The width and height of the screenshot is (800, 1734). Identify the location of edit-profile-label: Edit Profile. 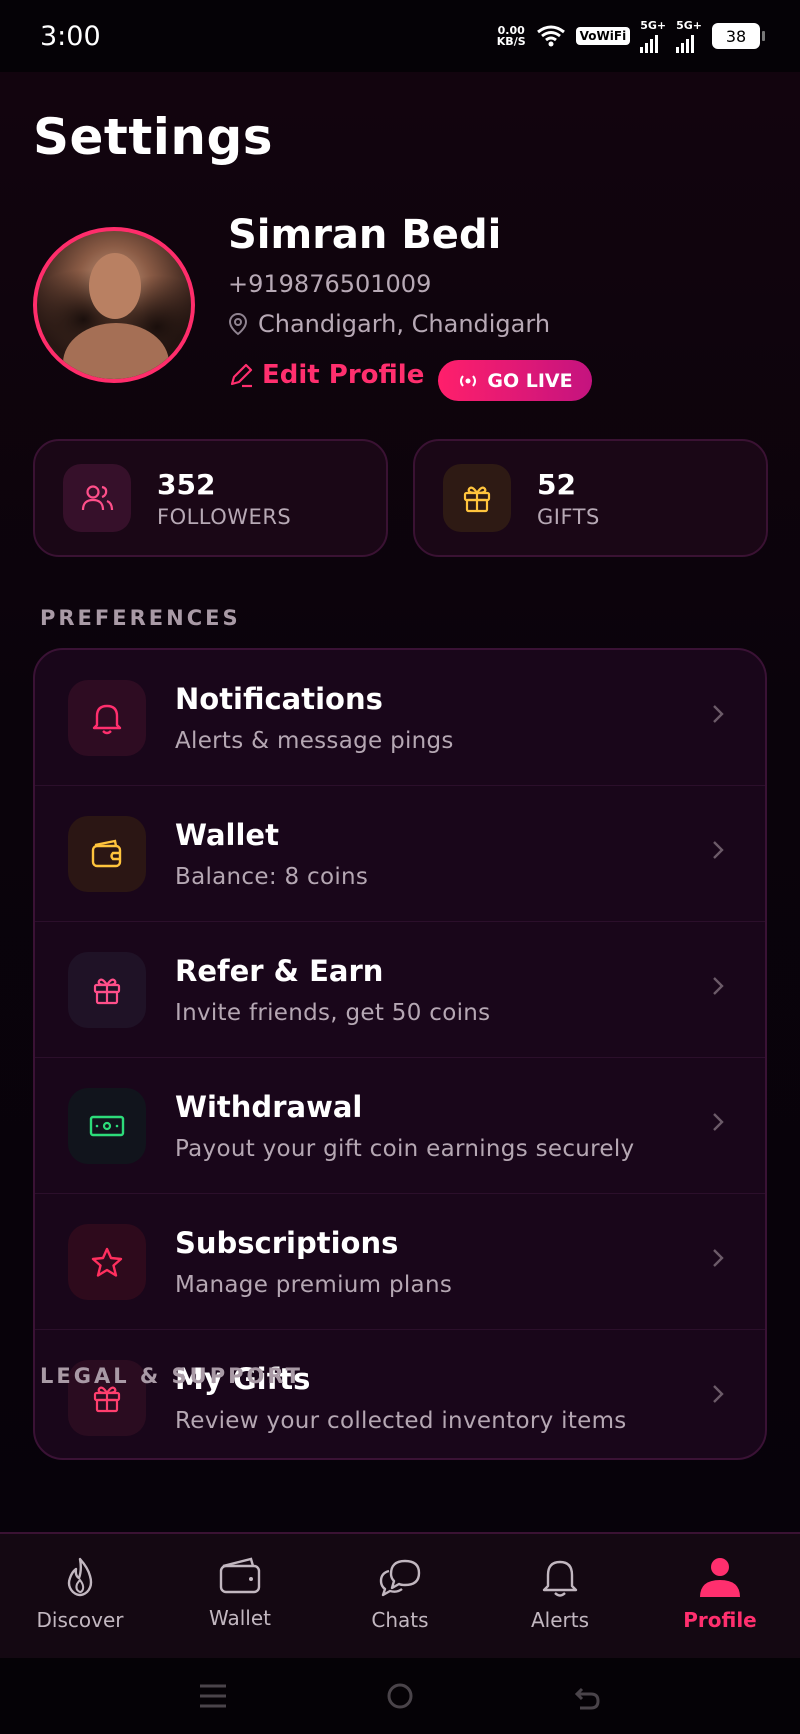
(343, 375).